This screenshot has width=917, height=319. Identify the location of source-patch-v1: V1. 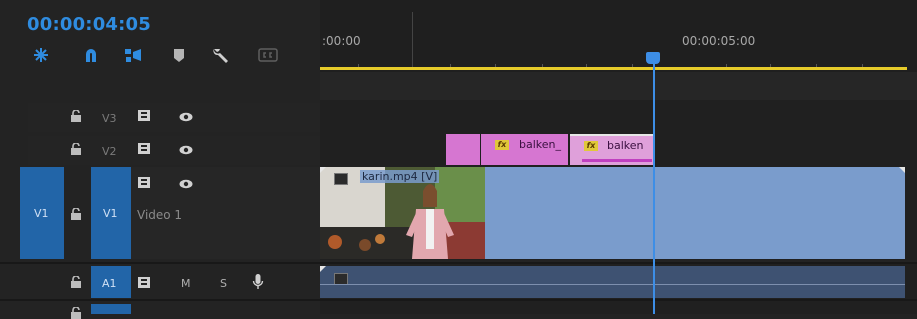
(42, 213).